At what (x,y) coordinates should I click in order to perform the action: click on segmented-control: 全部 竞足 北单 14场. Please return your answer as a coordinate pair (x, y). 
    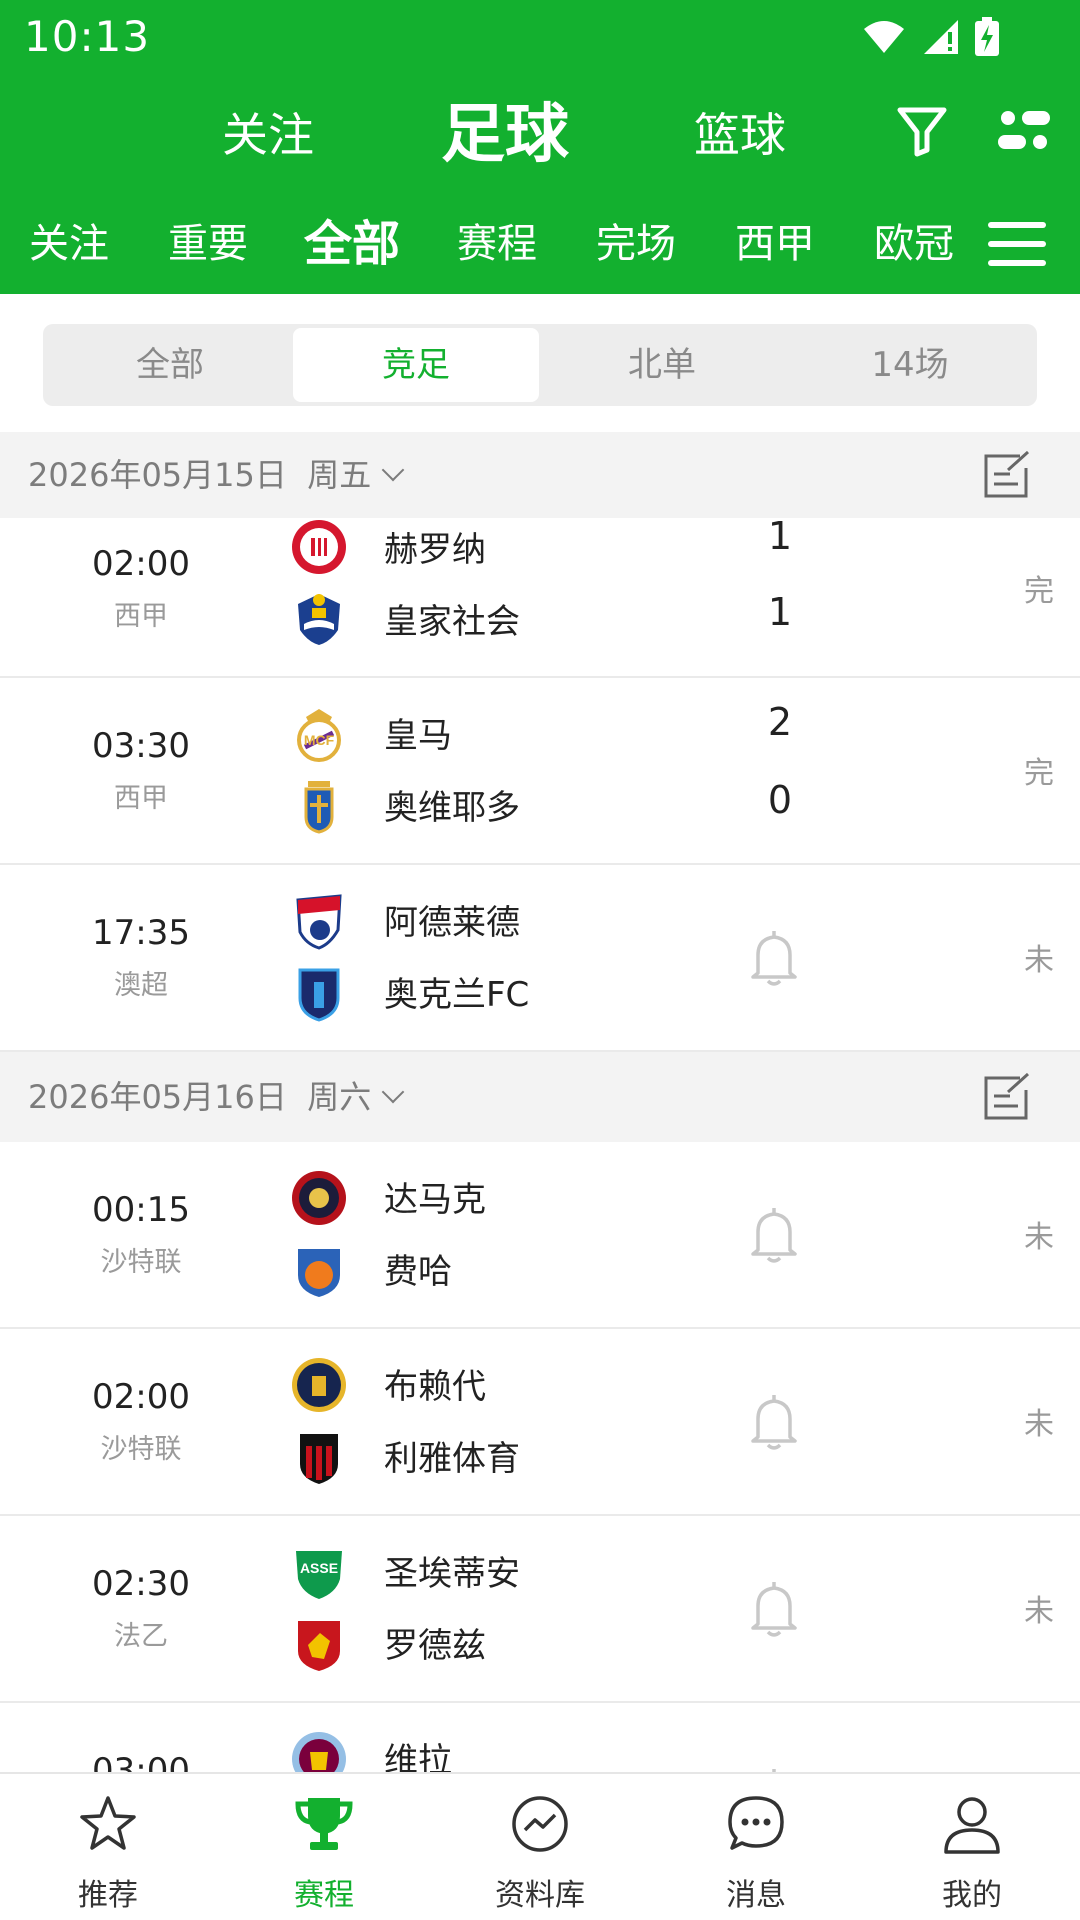
    Looking at the image, I should click on (540, 365).